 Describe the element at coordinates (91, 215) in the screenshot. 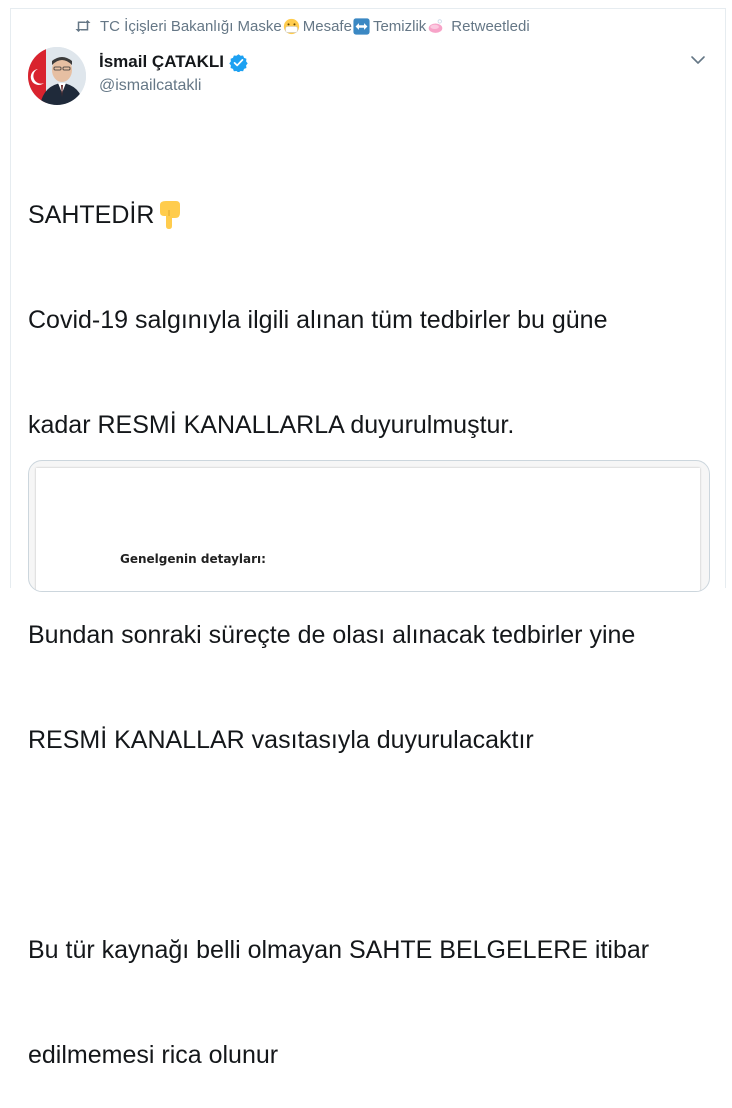

I see `tweet-line-1-text: SAHTEDİR` at that location.